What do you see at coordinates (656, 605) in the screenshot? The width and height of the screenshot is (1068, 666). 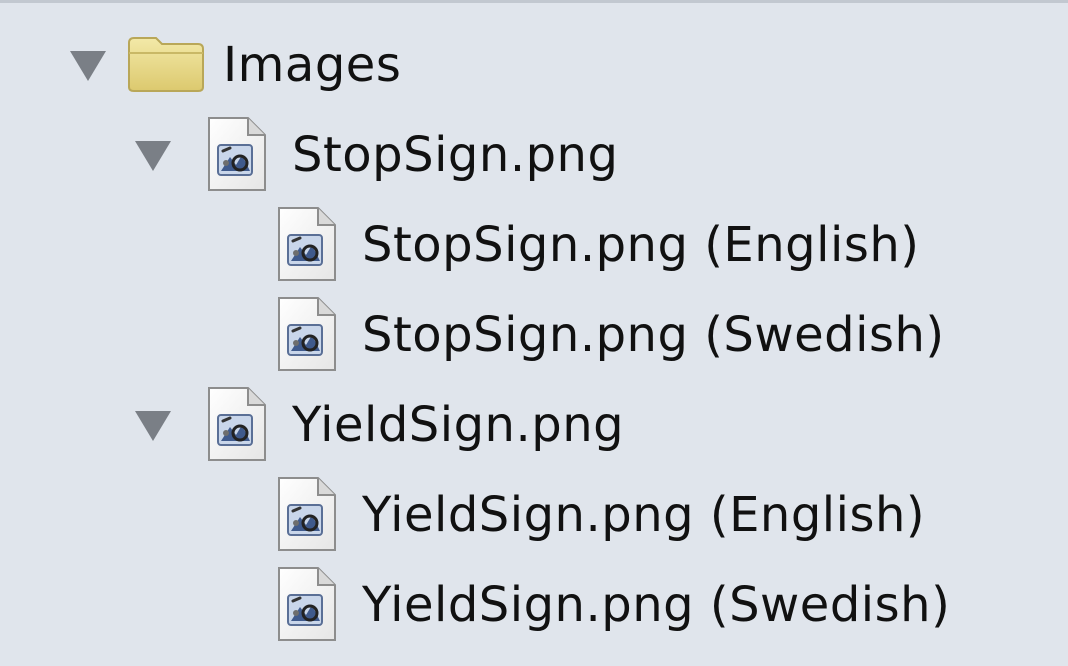 I see `tree-item-label: YieldSign.png (Swedish)` at bounding box center [656, 605].